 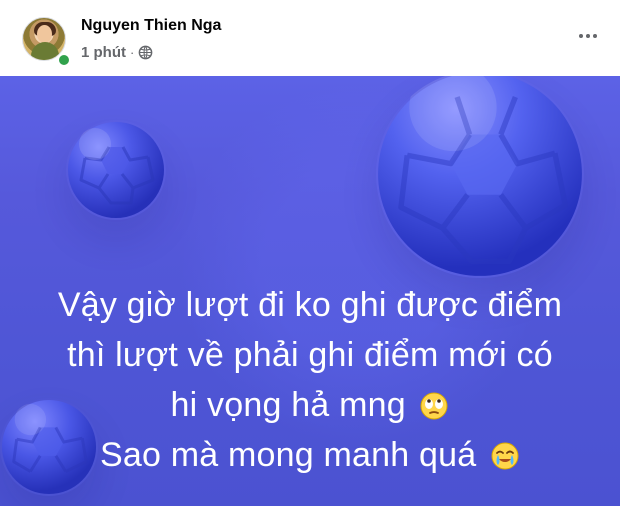 What do you see at coordinates (145, 52) in the screenshot?
I see `globe-icon` at bounding box center [145, 52].